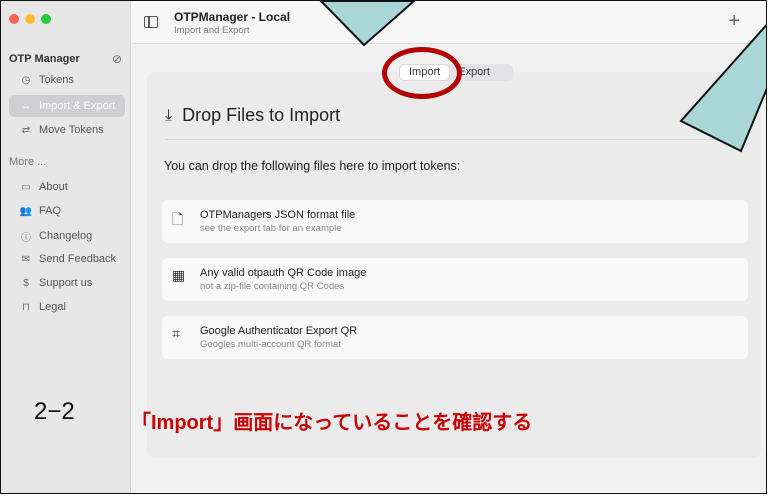  I want to click on sidebar-item-label: Tokens, so click(56, 80).